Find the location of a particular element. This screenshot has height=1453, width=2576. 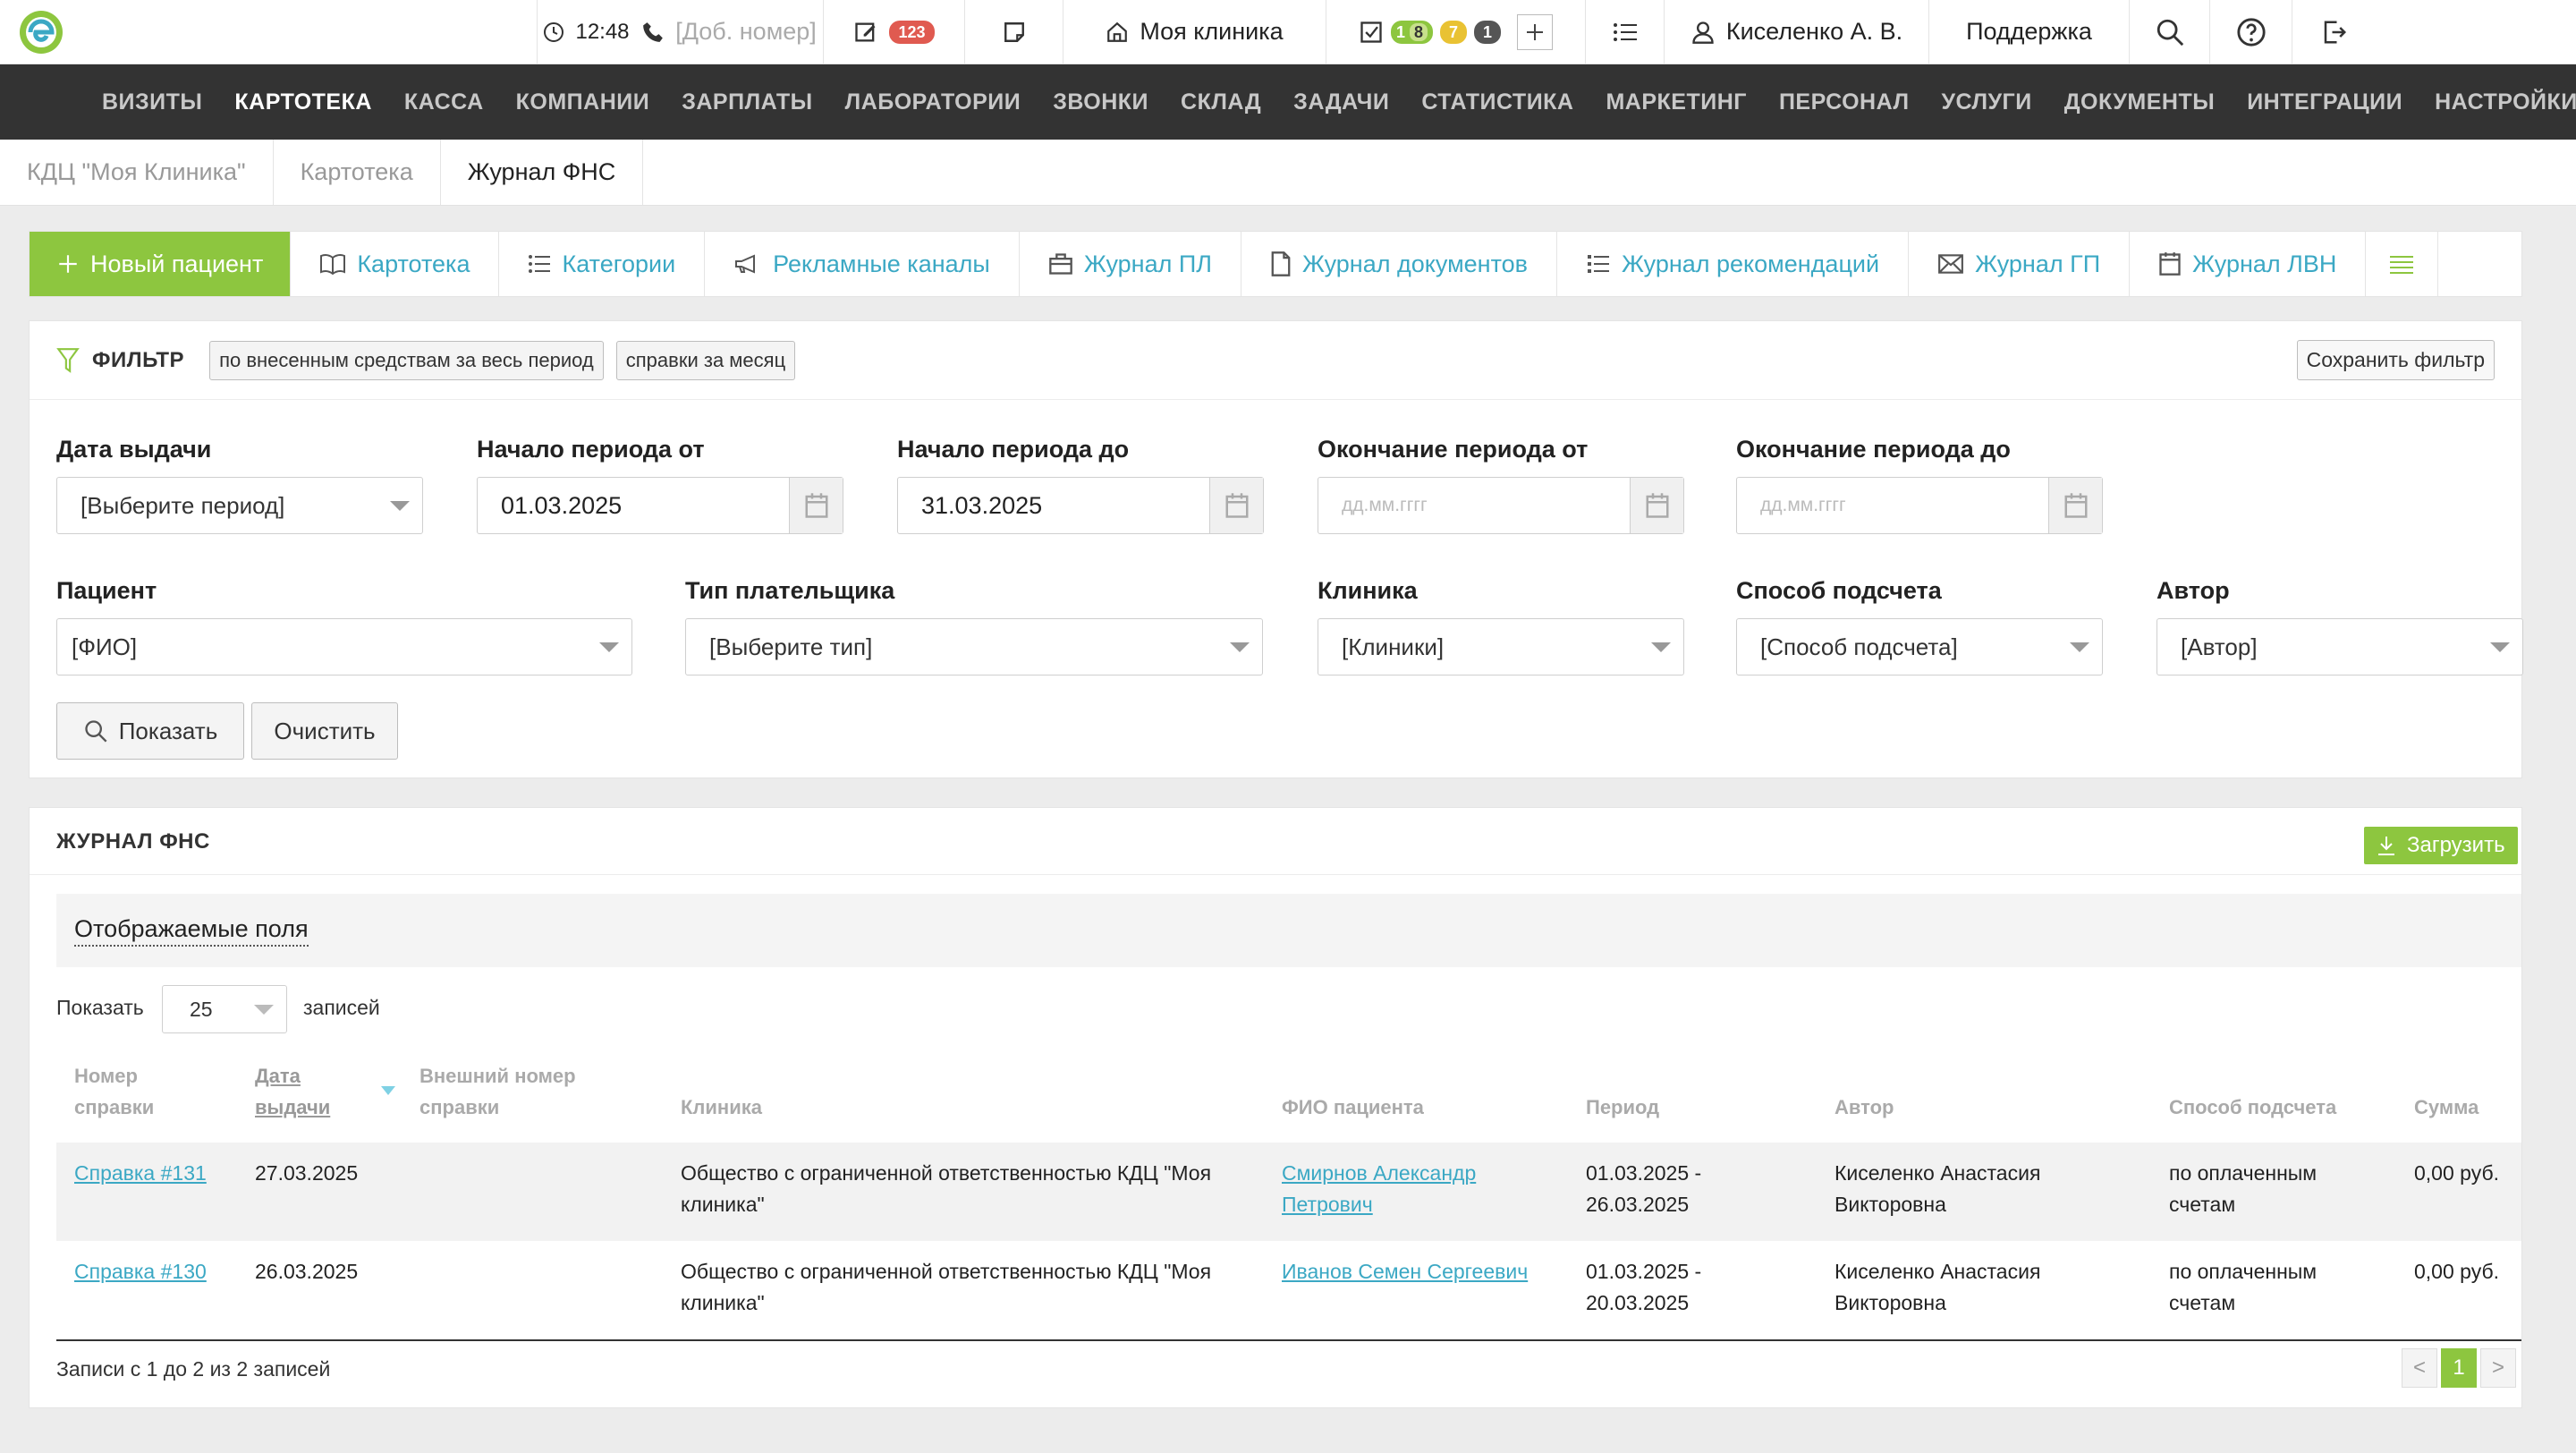

nav-item-7: СКЛАД is located at coordinates (1221, 102).